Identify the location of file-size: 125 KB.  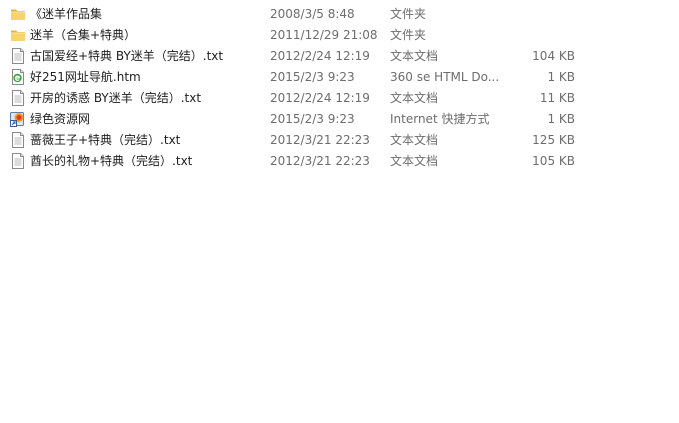
(553, 140).